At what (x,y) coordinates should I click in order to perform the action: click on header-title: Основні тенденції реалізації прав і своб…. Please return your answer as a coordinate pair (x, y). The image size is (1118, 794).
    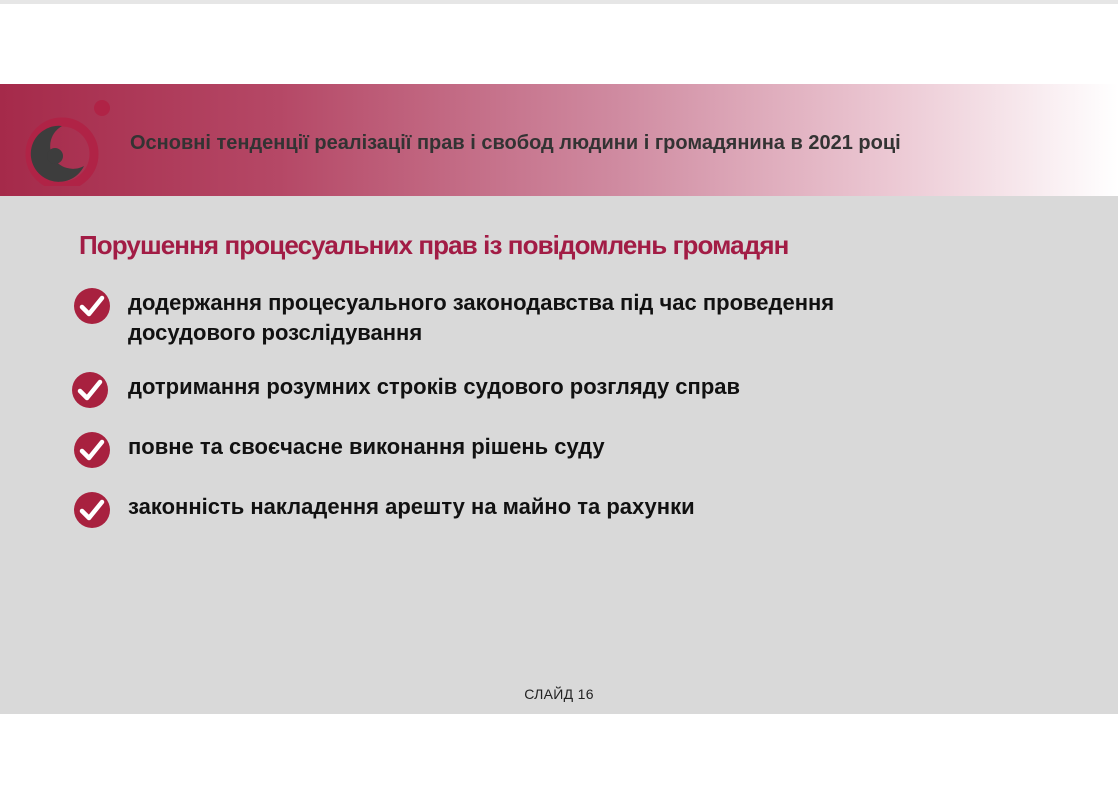
    Looking at the image, I should click on (515, 143).